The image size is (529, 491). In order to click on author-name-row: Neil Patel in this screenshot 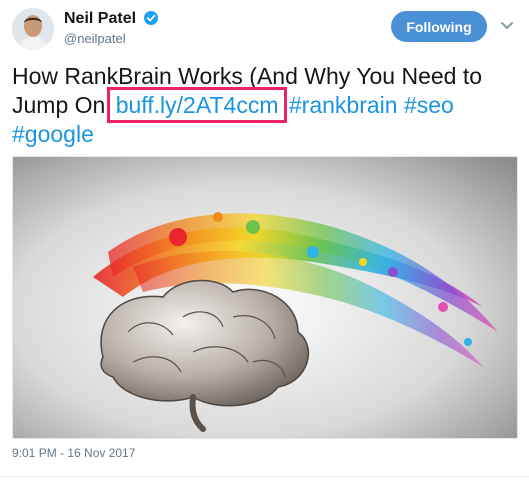, I will do `click(111, 19)`.